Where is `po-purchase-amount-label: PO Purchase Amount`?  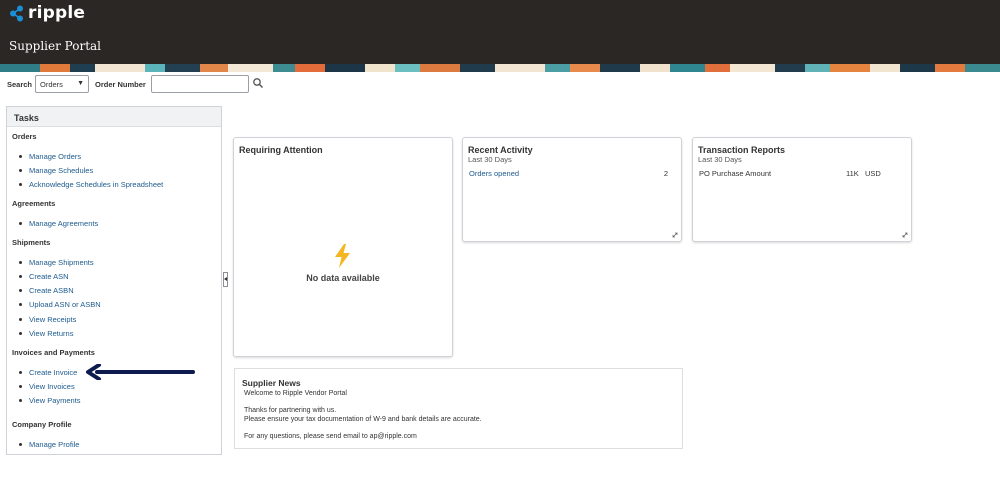
po-purchase-amount-label: PO Purchase Amount is located at coordinates (735, 173).